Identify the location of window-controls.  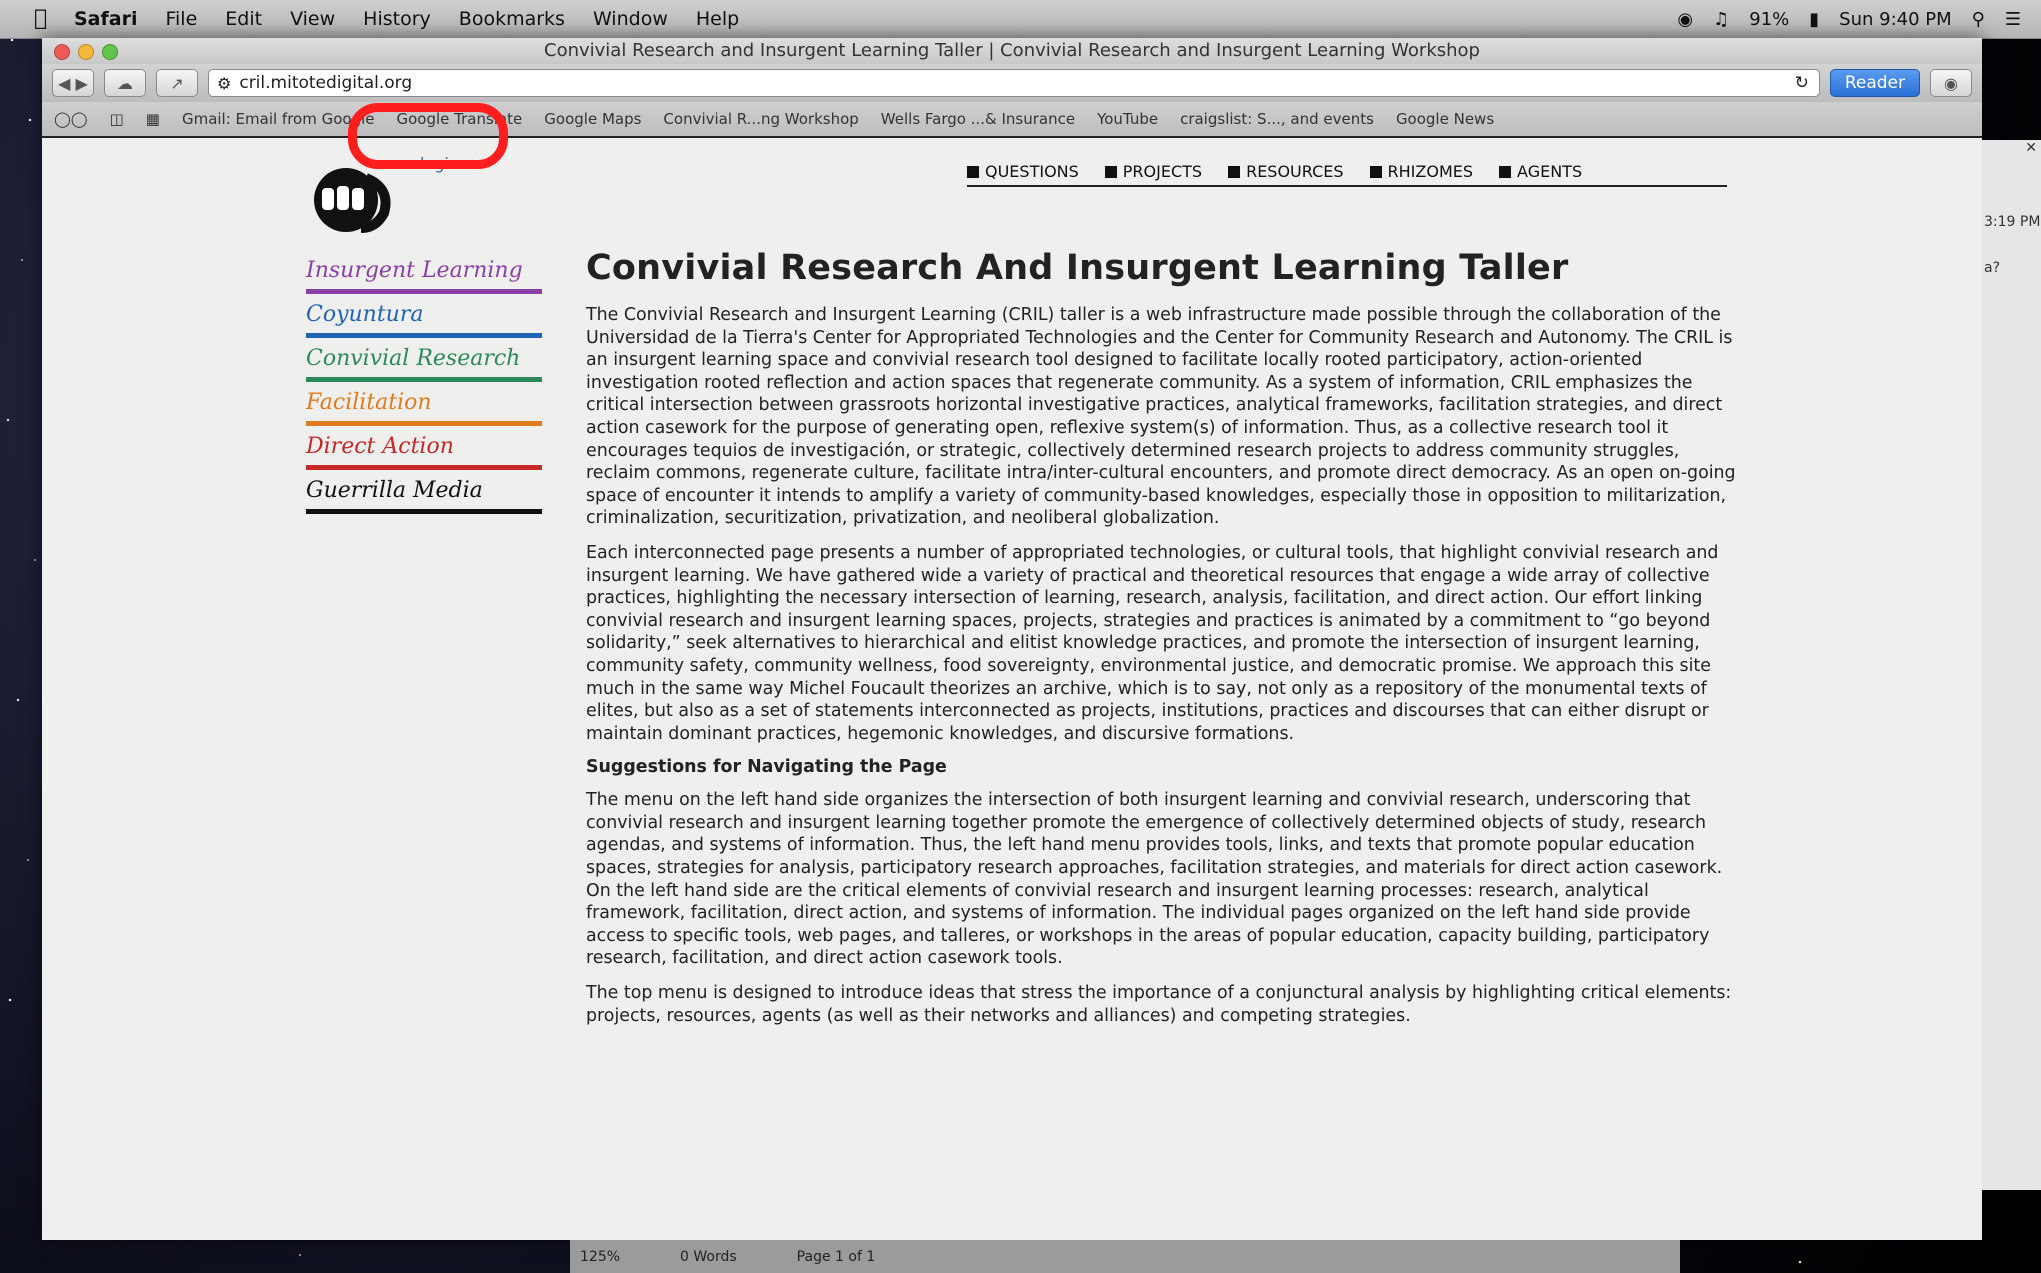
(86, 52).